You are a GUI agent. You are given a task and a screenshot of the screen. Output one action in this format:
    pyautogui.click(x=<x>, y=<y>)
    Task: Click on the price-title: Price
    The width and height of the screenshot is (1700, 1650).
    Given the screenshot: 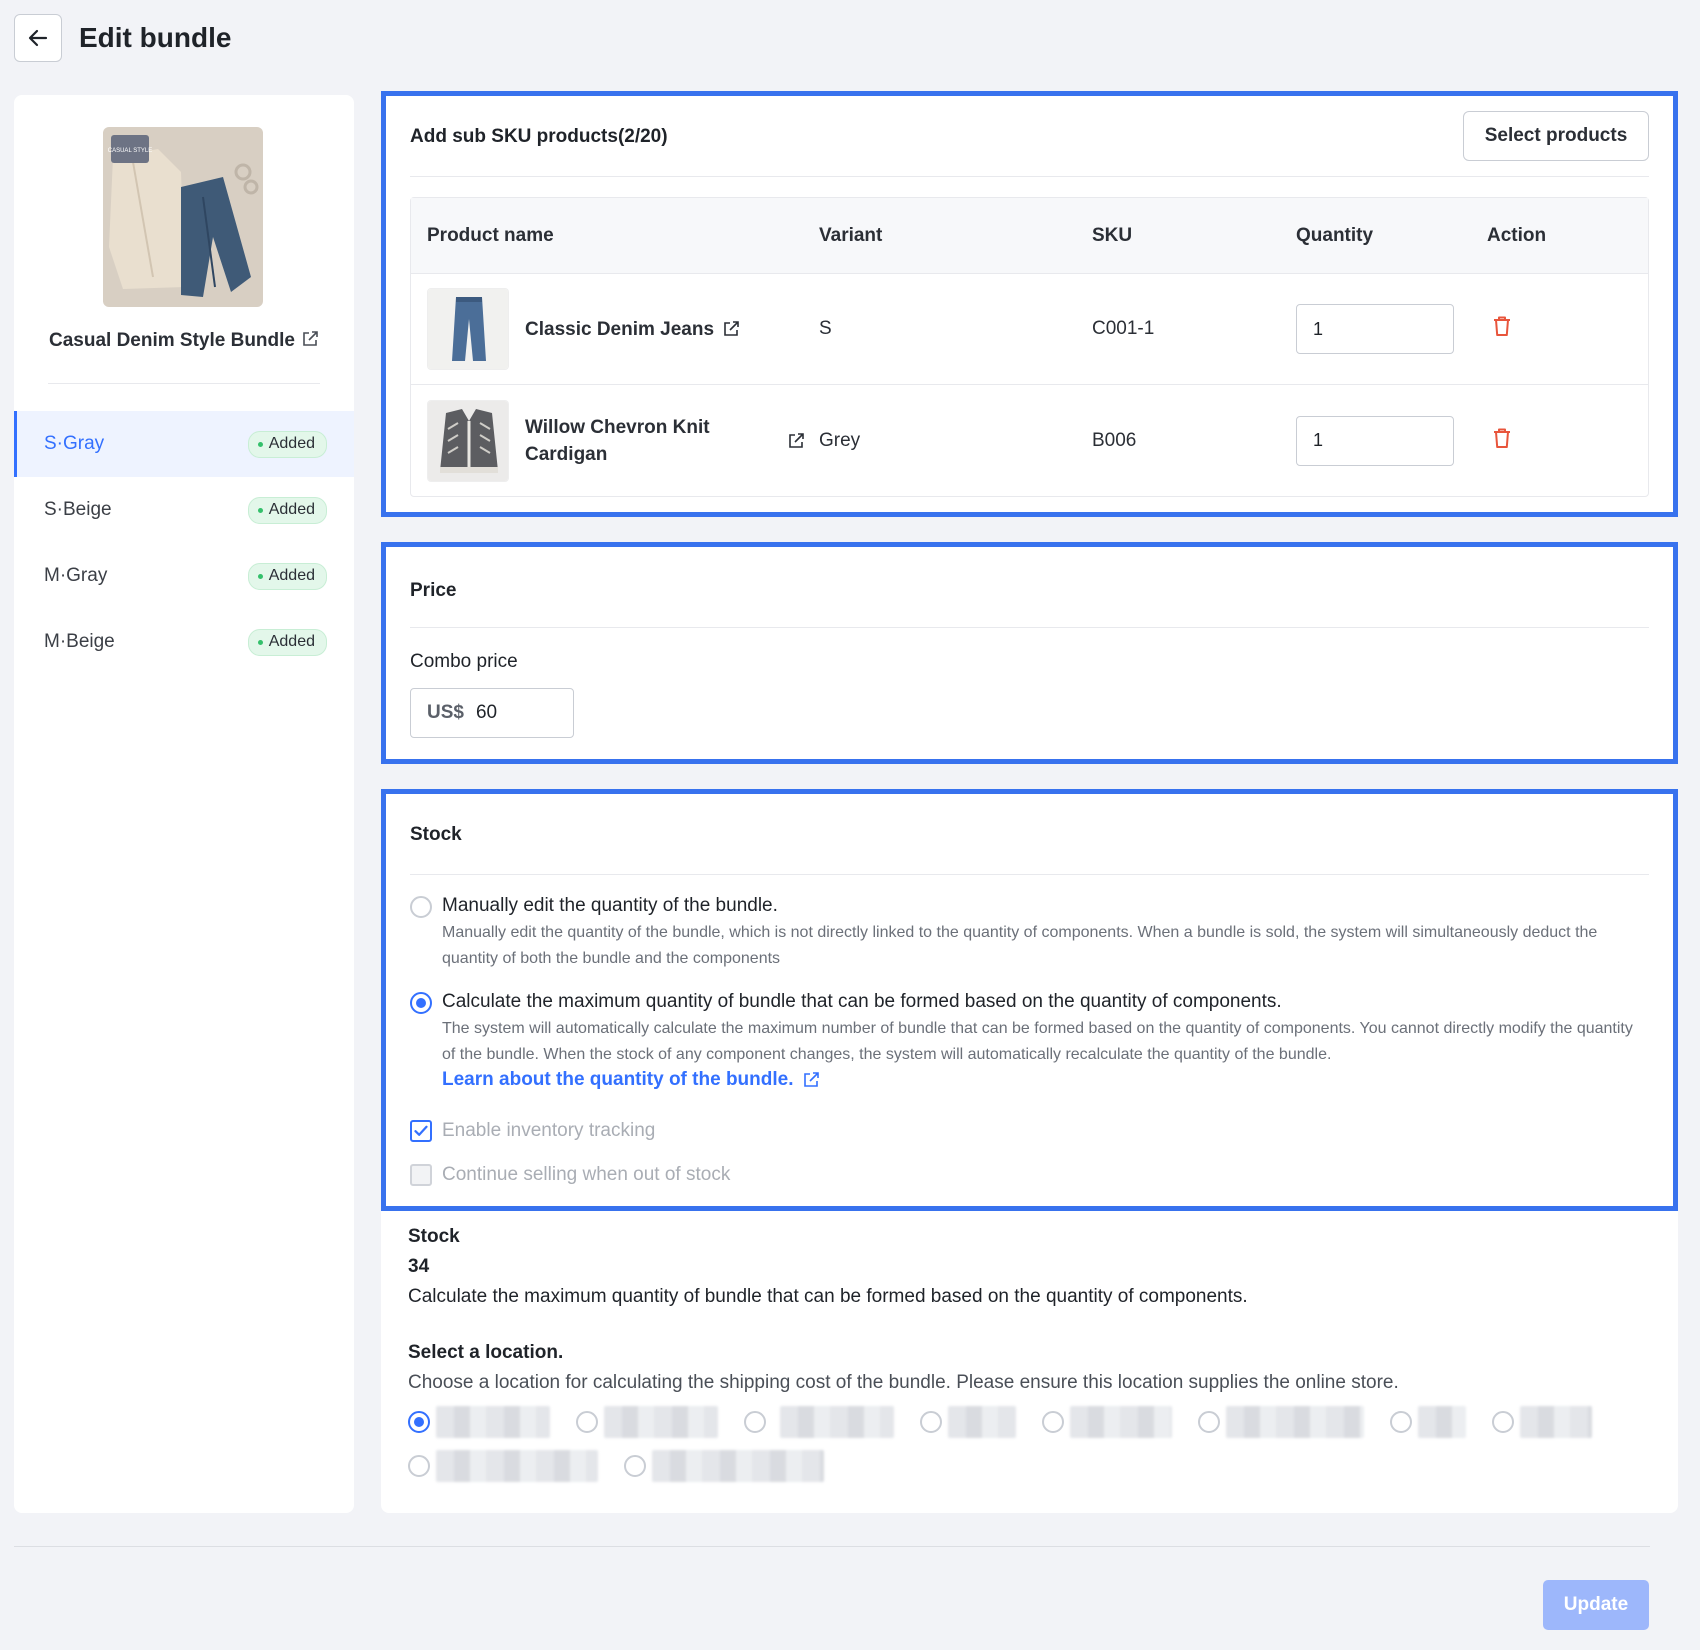 What is the action you would take?
    pyautogui.click(x=433, y=590)
    